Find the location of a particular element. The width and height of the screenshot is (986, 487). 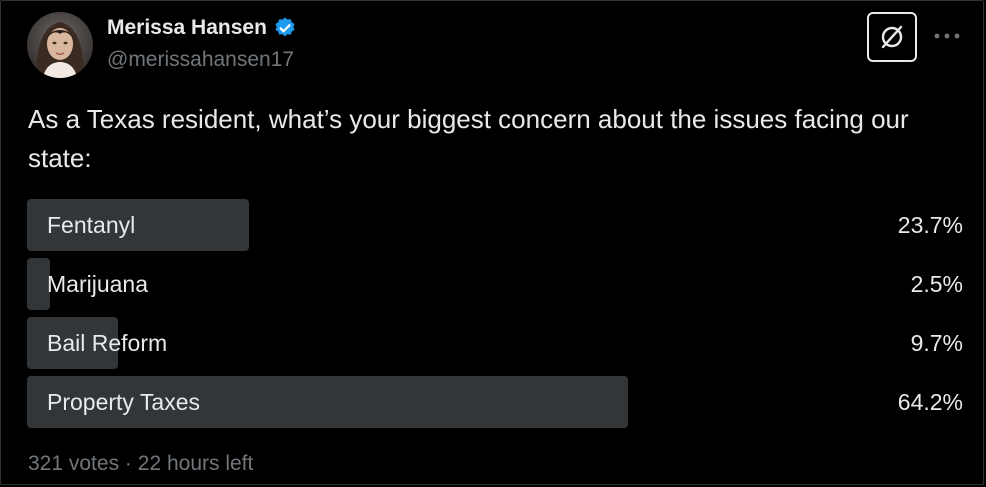

more-horizontal-icon is located at coordinates (947, 36).